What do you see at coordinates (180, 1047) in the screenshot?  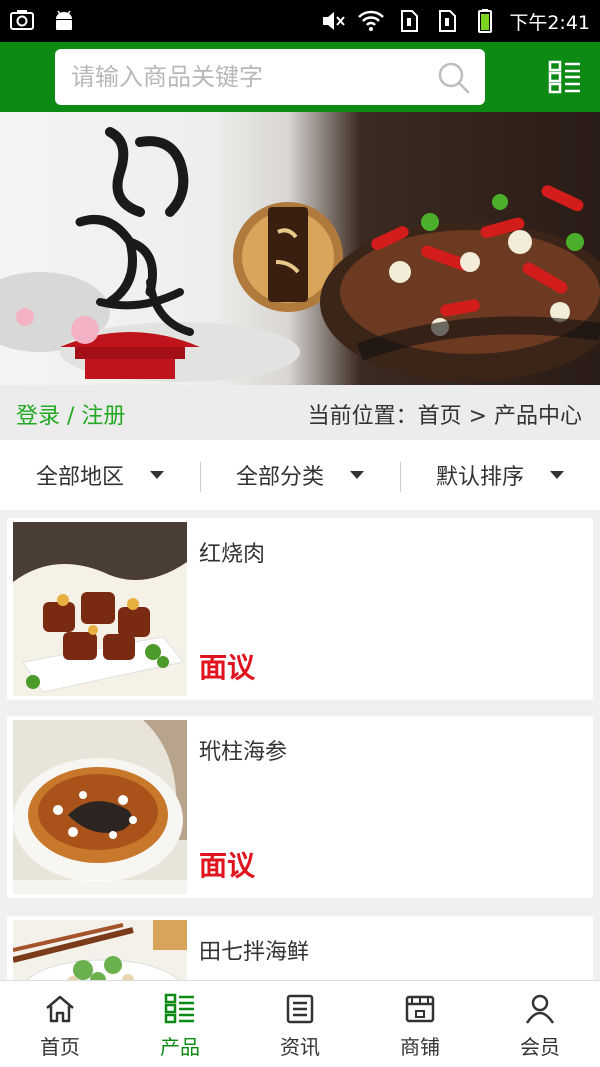 I see `tab-label: 产品` at bounding box center [180, 1047].